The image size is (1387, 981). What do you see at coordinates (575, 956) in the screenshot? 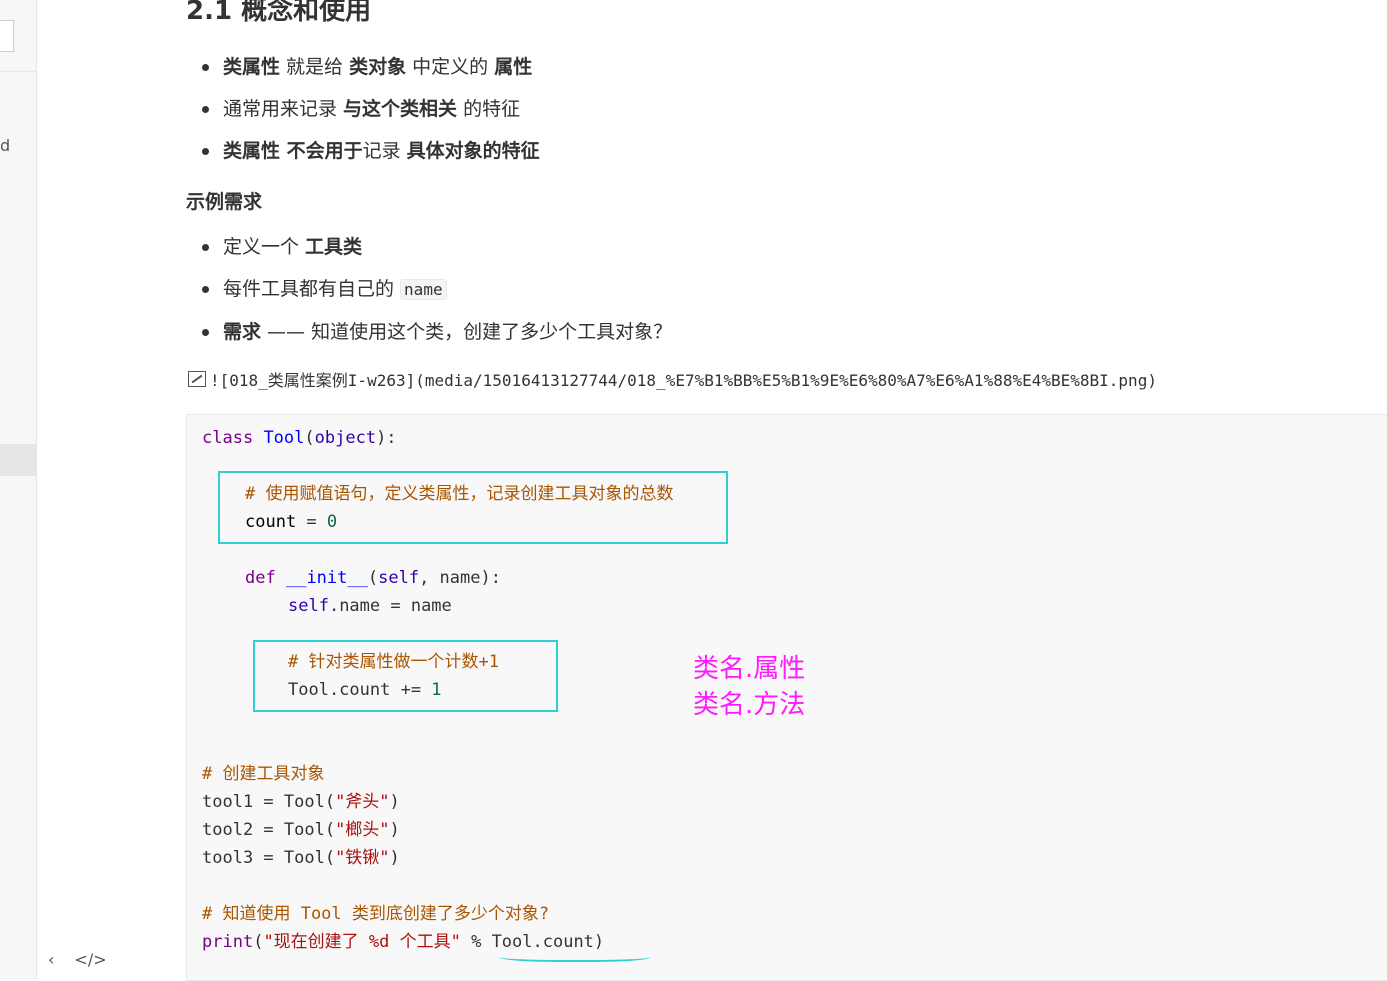
I see `hand-drawn-underline` at bounding box center [575, 956].